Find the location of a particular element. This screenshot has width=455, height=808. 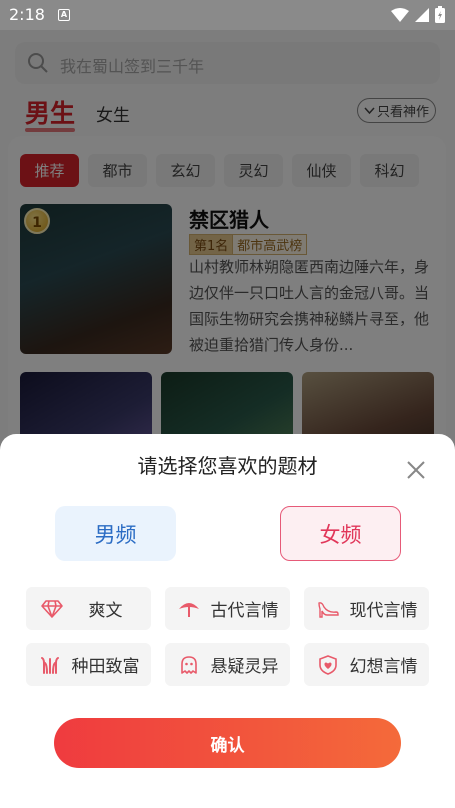

genre-option: 种田致富 is located at coordinates (88, 664).